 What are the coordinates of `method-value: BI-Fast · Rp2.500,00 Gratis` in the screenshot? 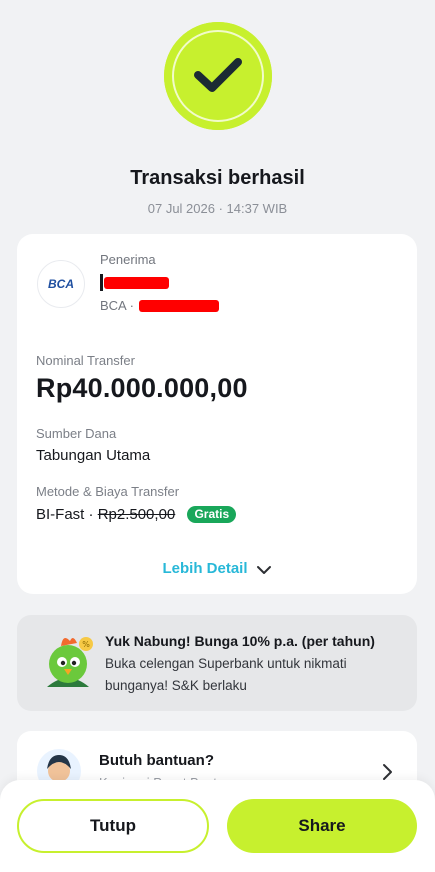 It's located at (136, 514).